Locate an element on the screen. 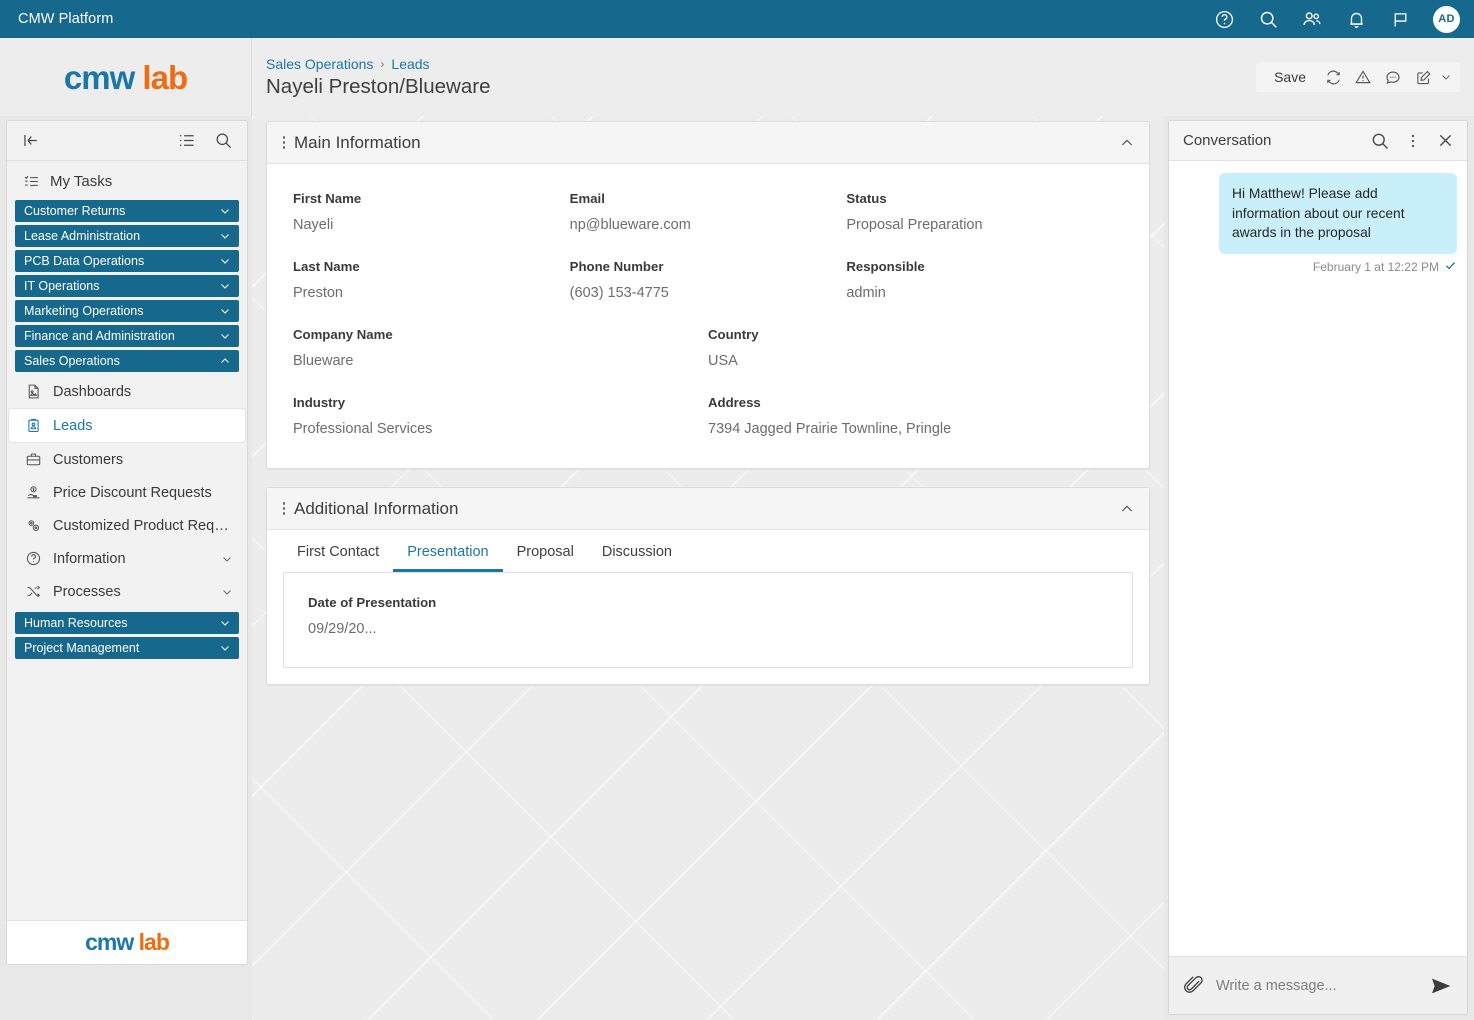  sidebar-group-sales-operations: Sales Operations is located at coordinates (127, 361).